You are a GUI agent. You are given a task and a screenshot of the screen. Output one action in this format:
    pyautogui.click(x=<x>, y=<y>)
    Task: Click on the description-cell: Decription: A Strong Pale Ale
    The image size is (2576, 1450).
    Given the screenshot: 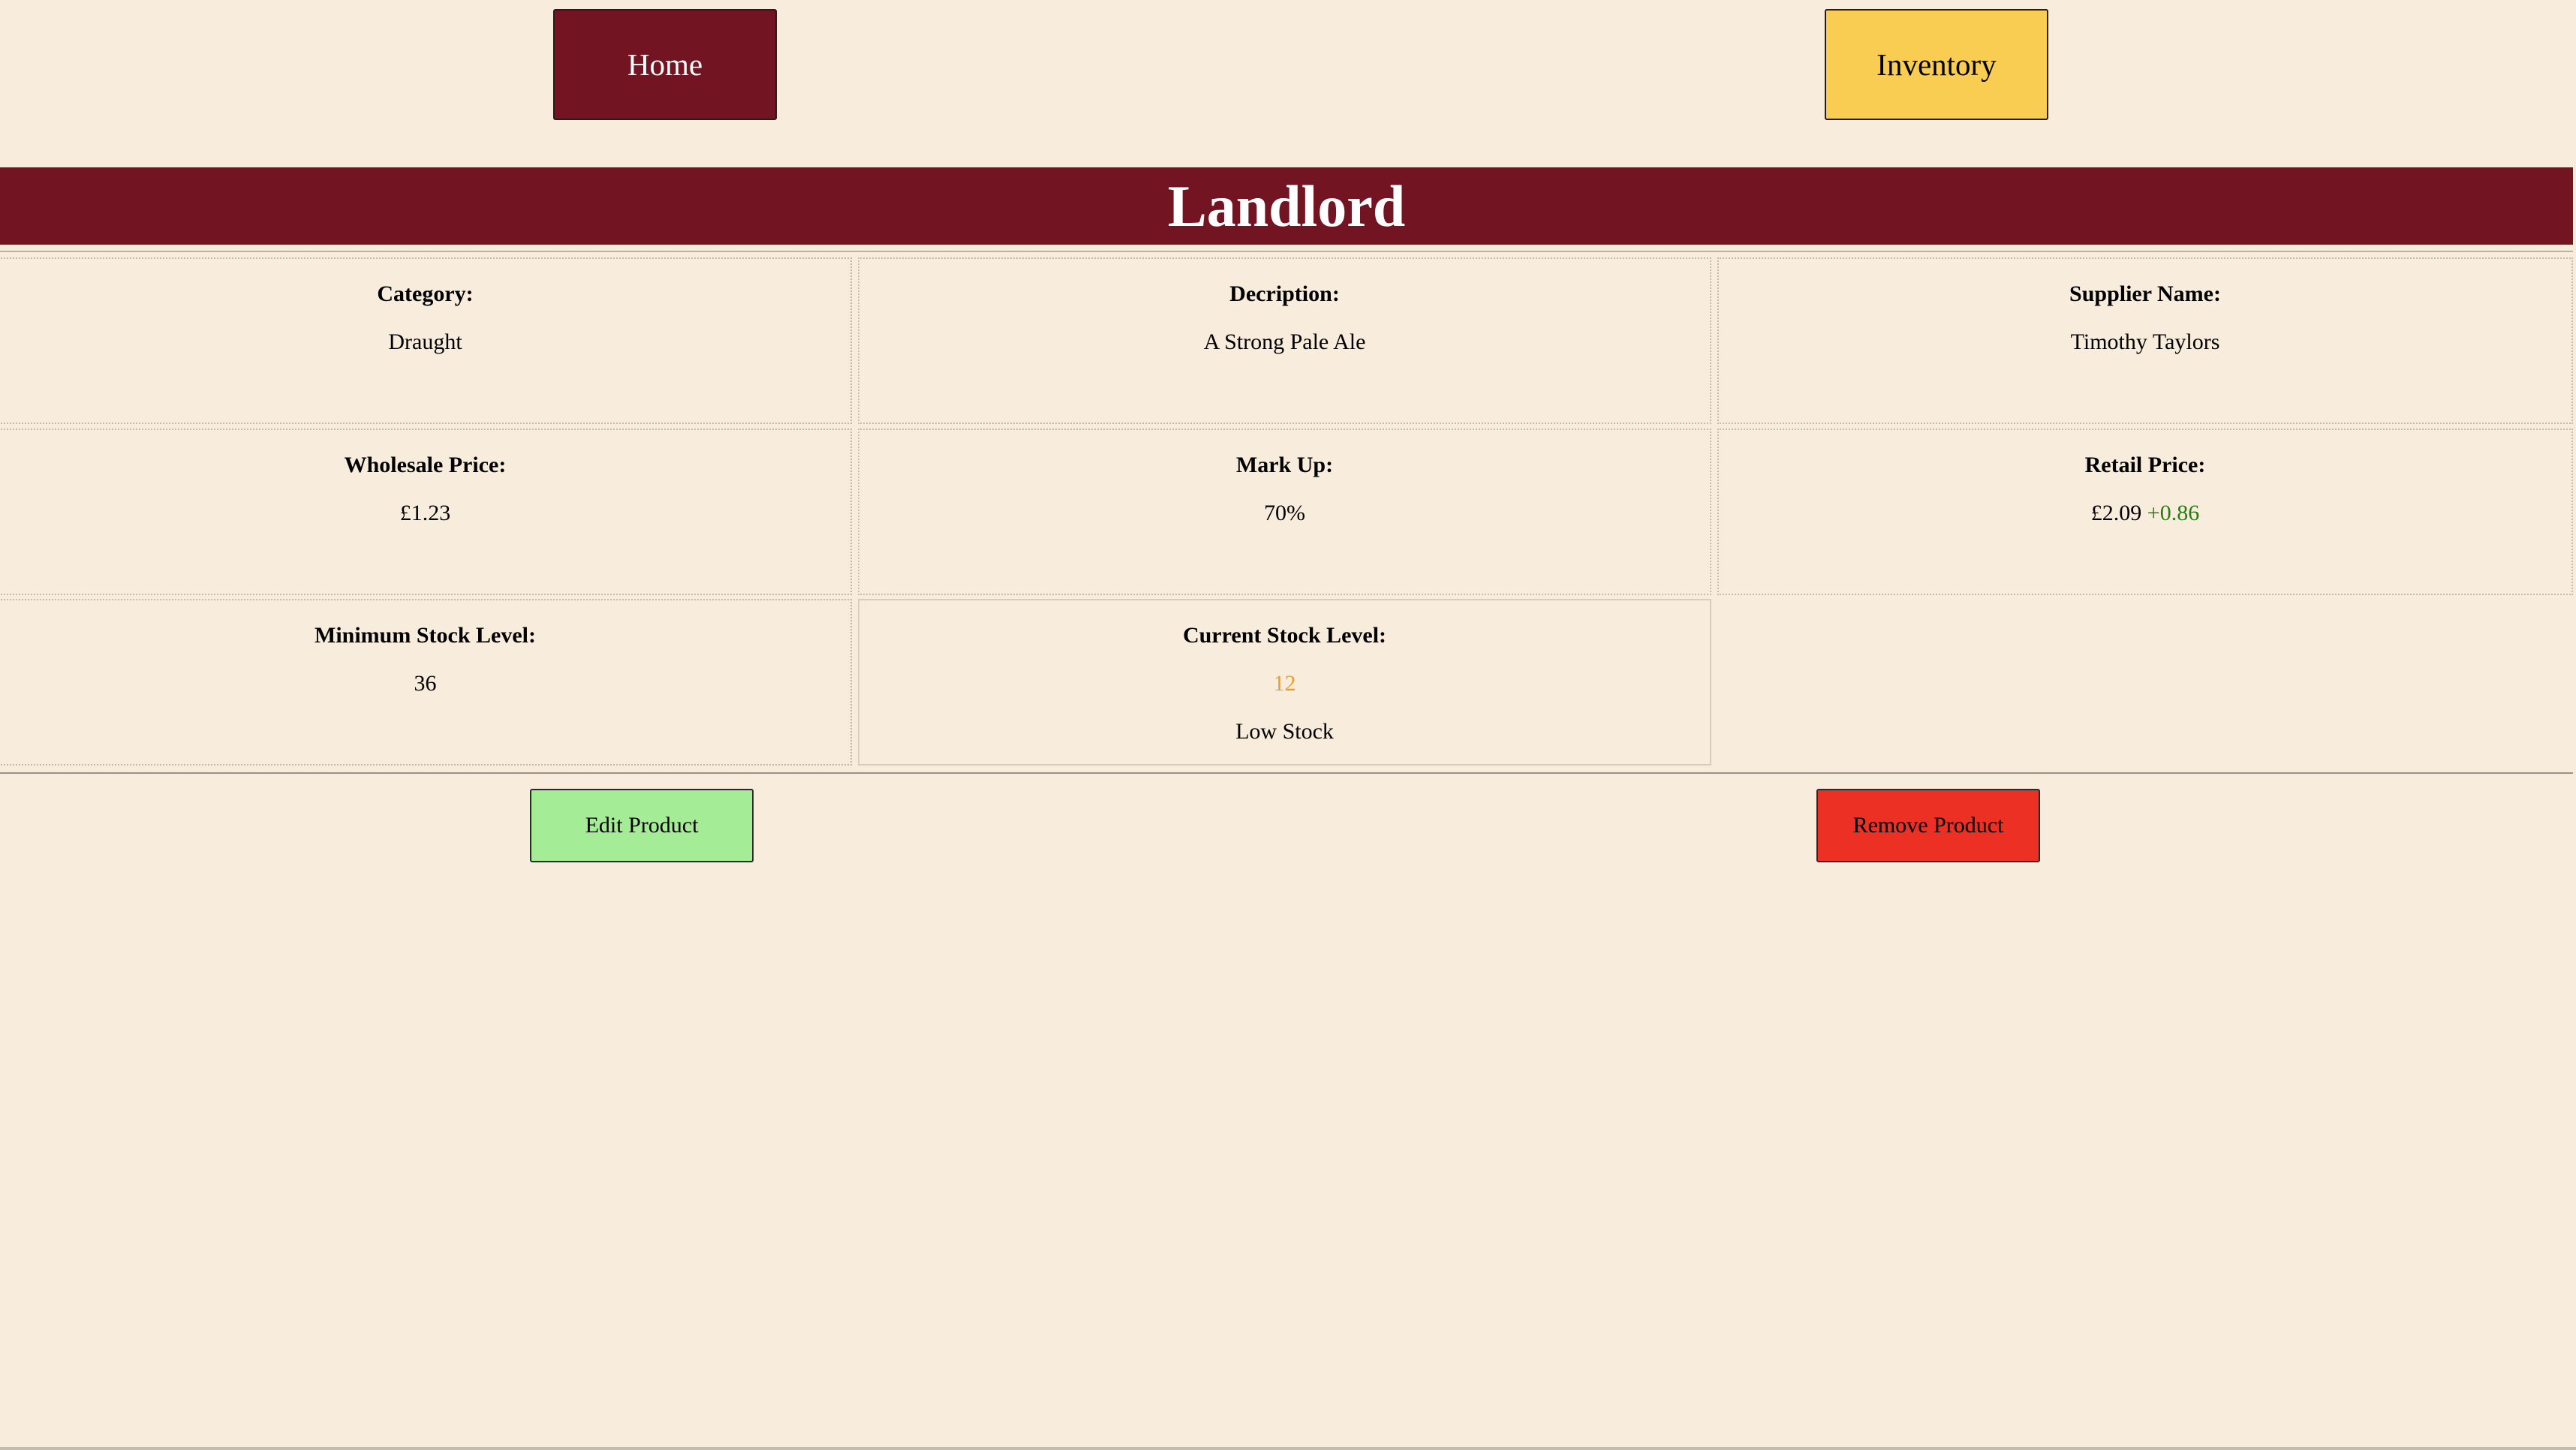 What is the action you would take?
    pyautogui.click(x=1284, y=340)
    